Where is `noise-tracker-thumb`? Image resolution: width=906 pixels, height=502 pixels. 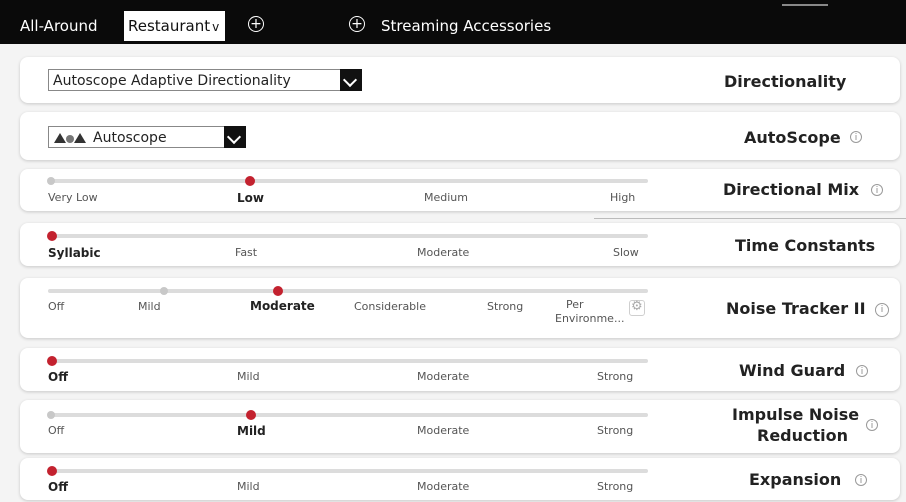
noise-tracker-thumb is located at coordinates (278, 291).